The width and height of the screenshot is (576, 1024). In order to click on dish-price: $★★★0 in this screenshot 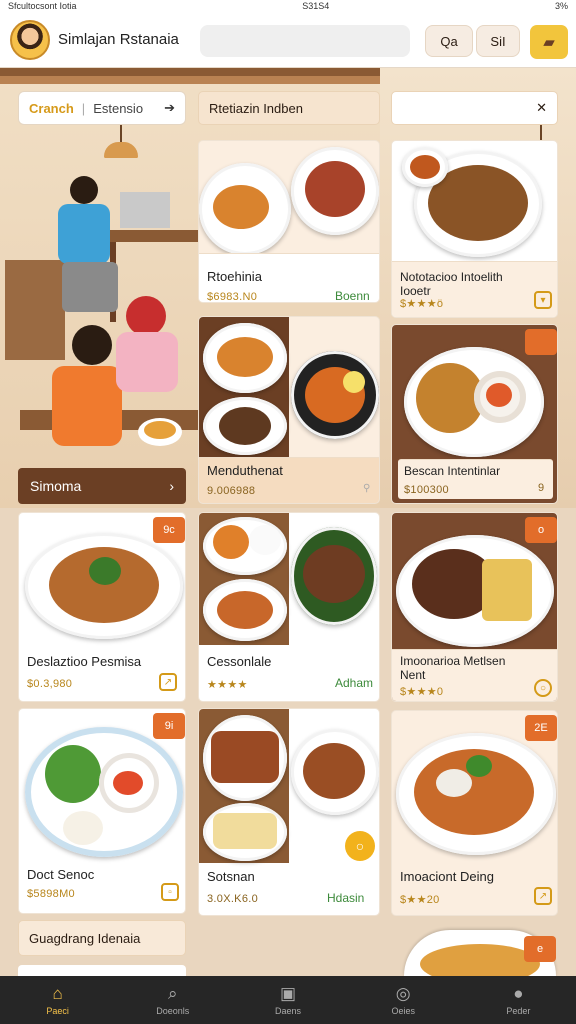, I will do `click(422, 692)`.